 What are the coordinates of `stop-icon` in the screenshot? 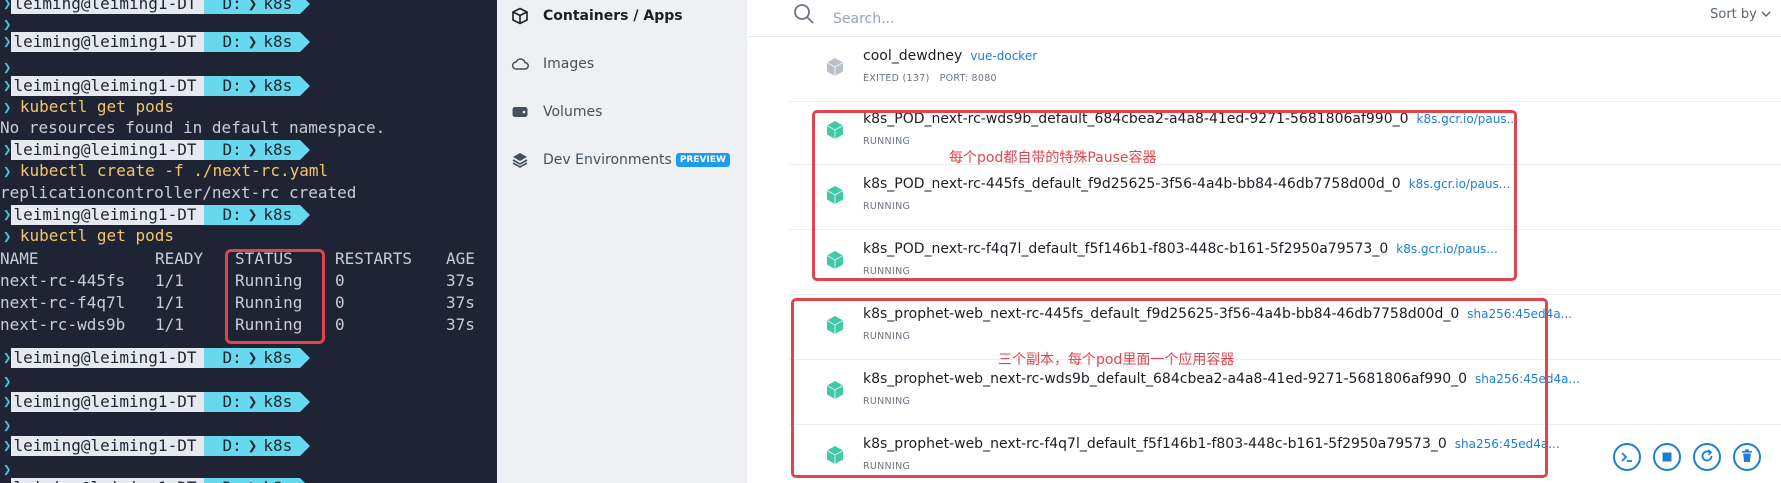 It's located at (1667, 457).